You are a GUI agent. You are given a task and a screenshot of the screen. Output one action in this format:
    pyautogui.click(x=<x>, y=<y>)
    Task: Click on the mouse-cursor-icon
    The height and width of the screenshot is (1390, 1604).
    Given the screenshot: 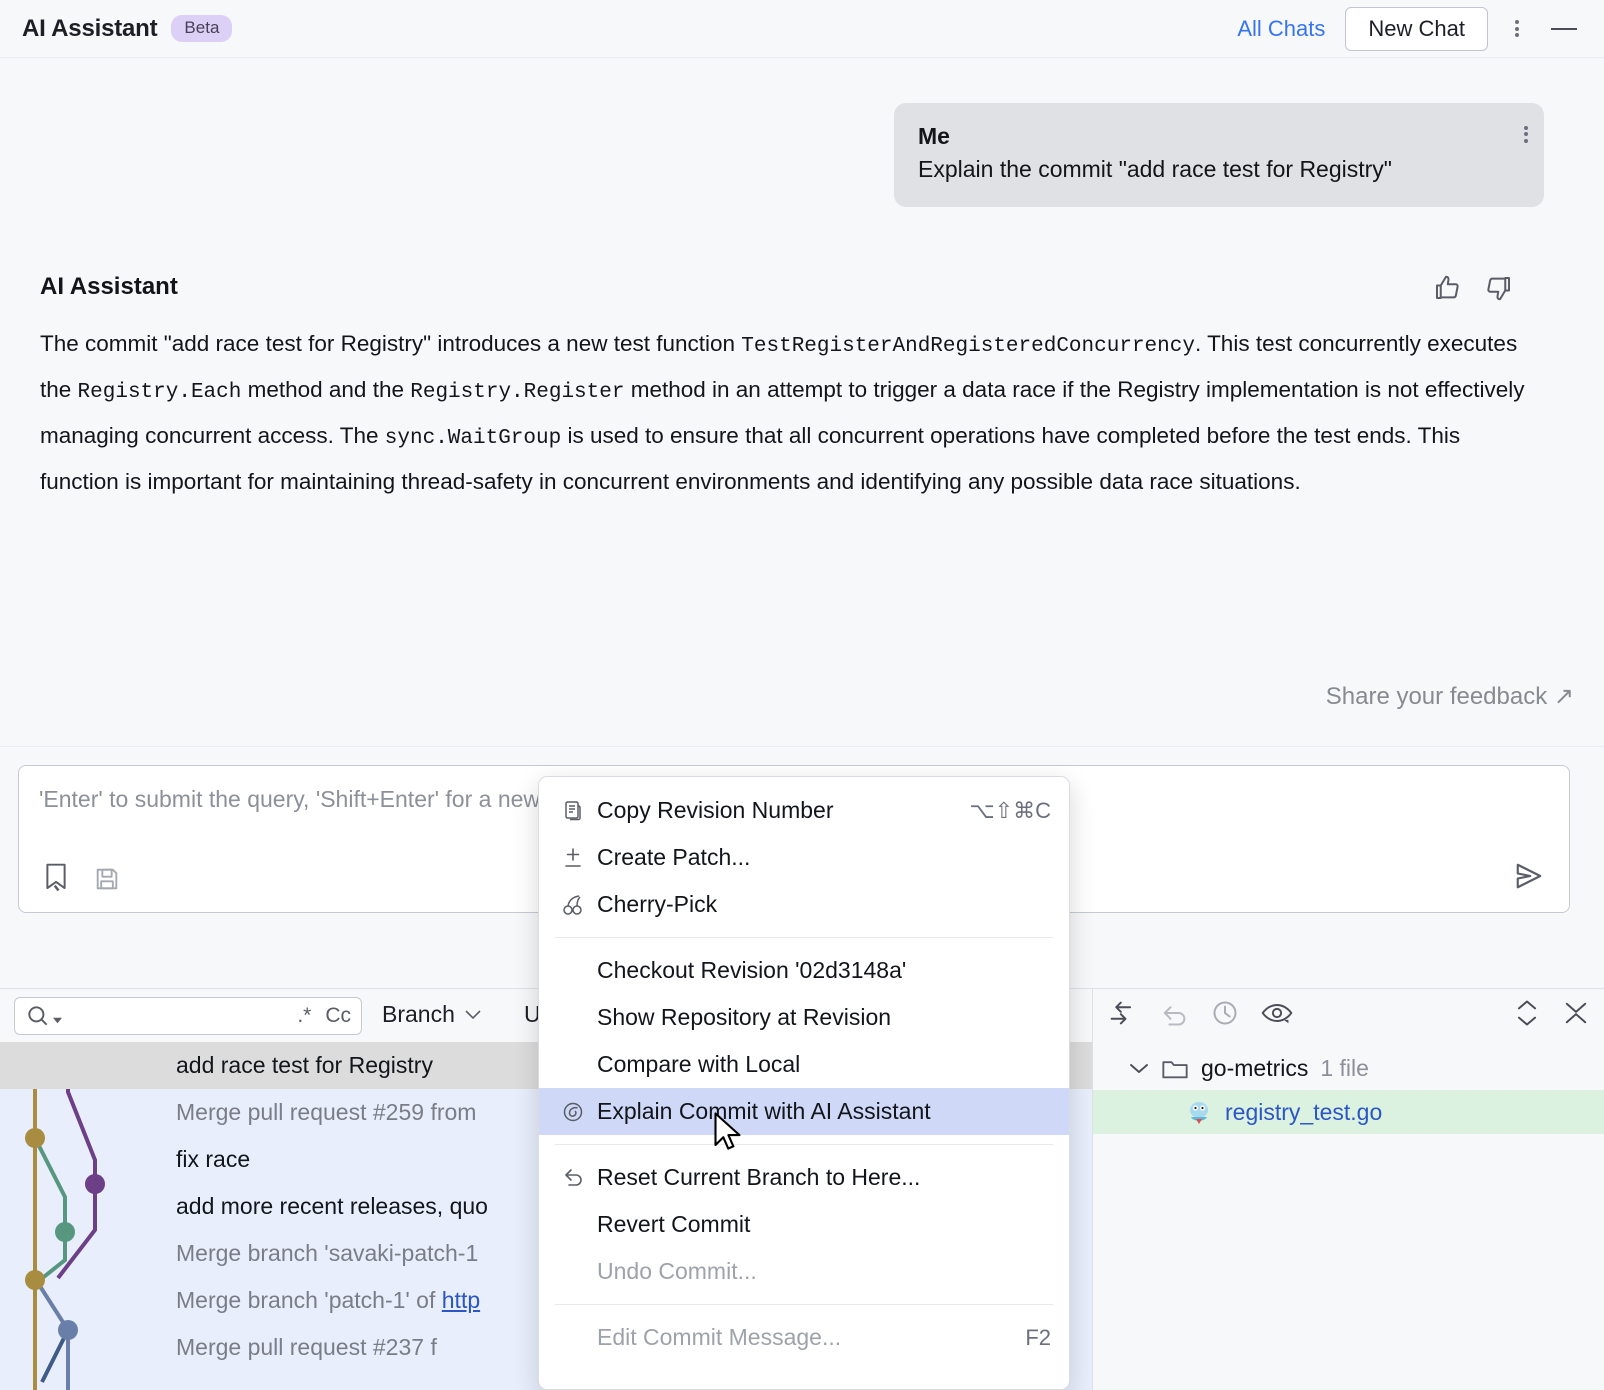 What is the action you would take?
    pyautogui.click(x=727, y=1131)
    